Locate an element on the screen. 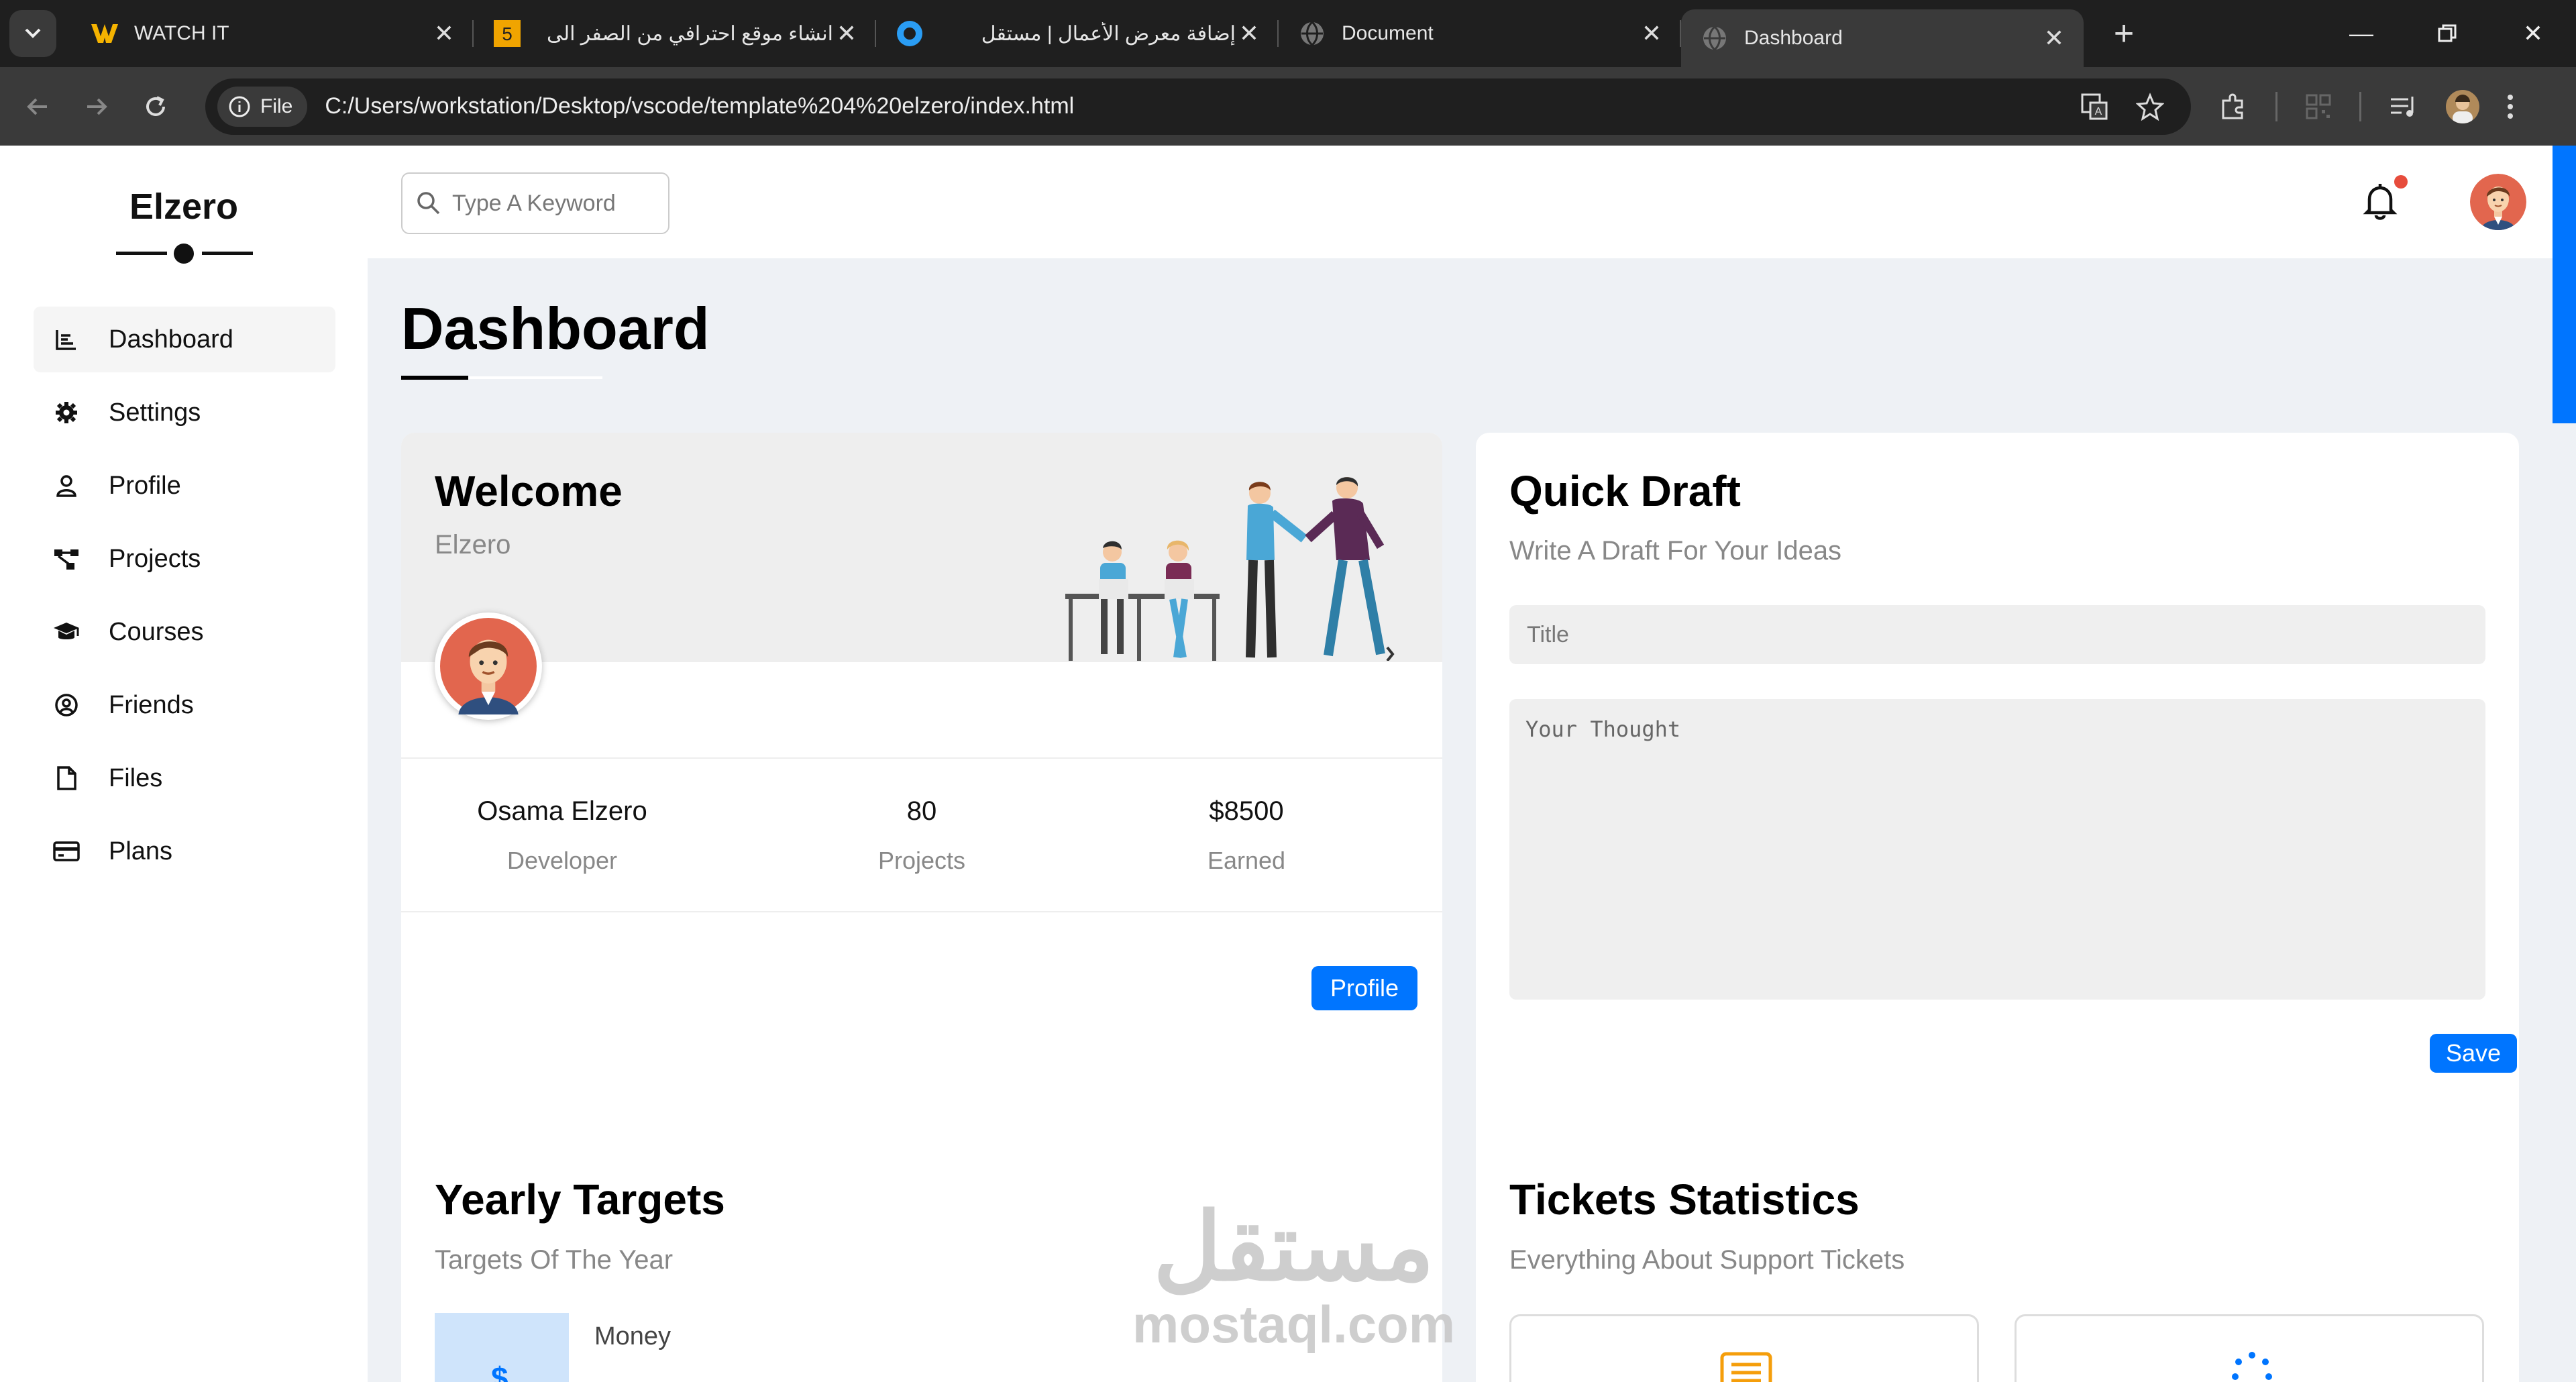  mostaql-favicon-icon is located at coordinates (909, 33).